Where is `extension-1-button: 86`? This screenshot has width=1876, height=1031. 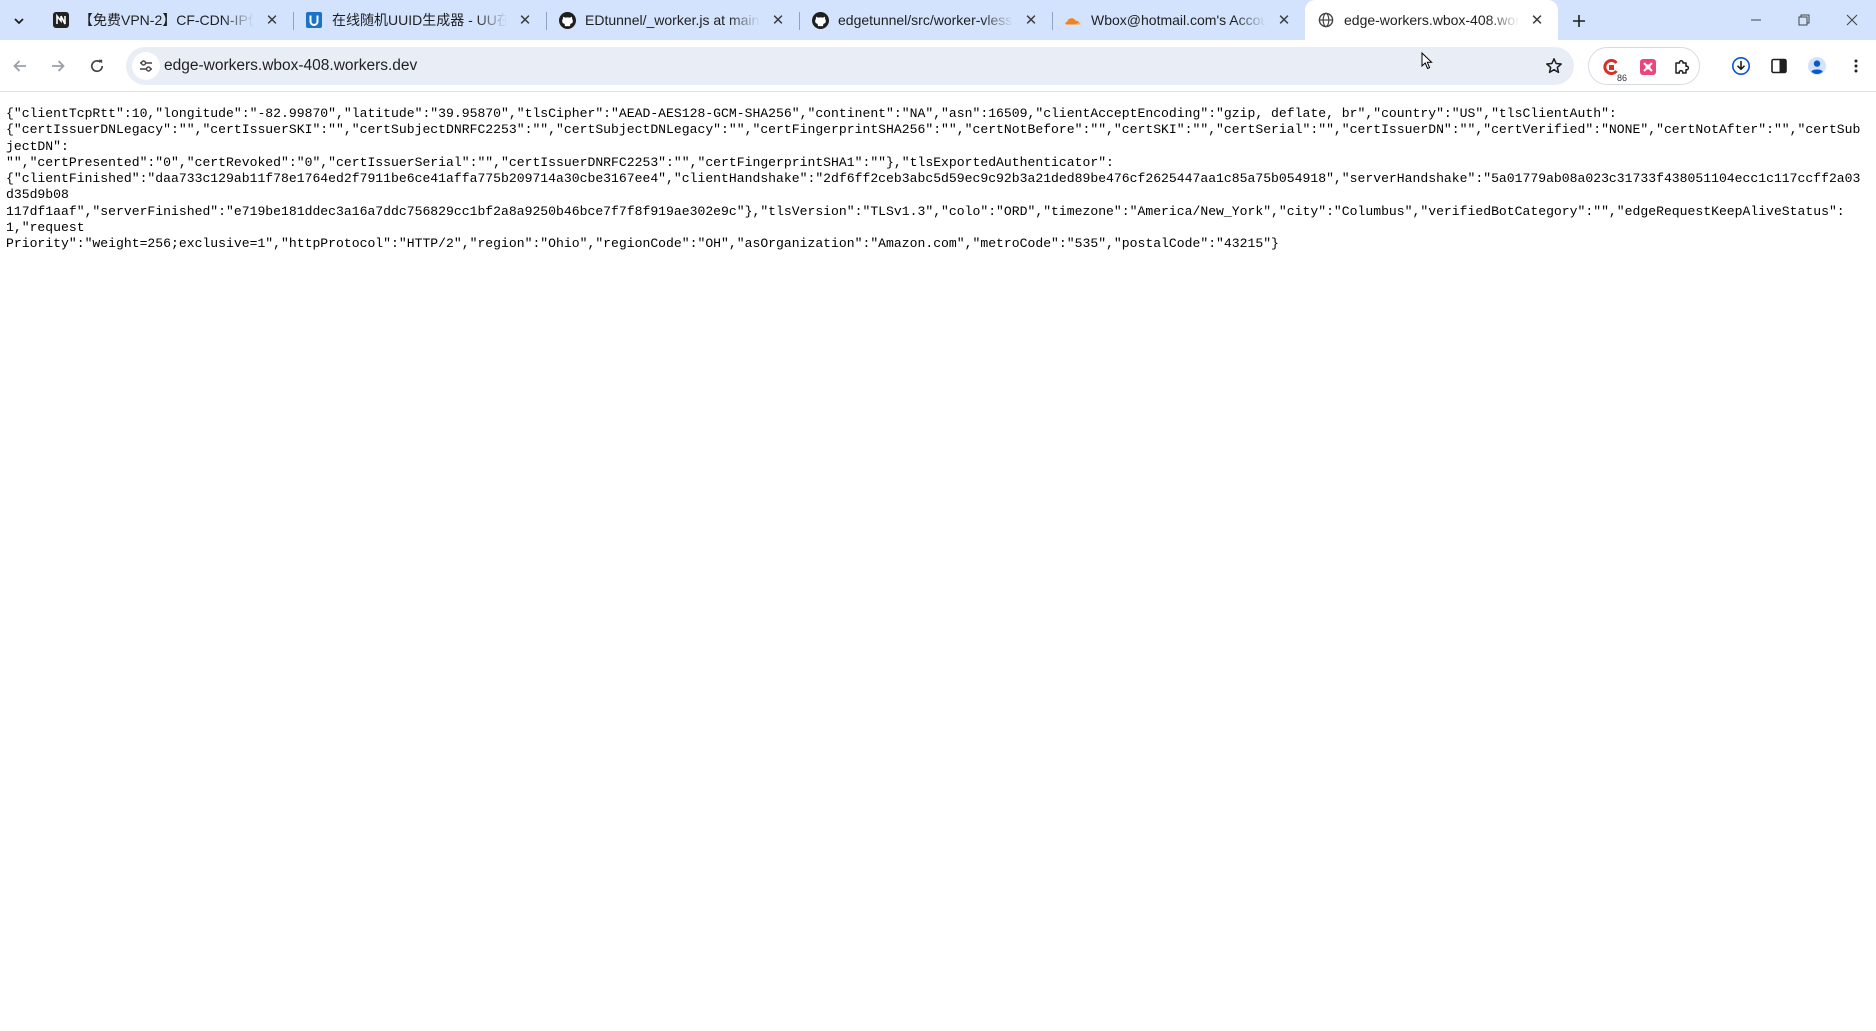
extension-1-button: 86 is located at coordinates (1613, 68).